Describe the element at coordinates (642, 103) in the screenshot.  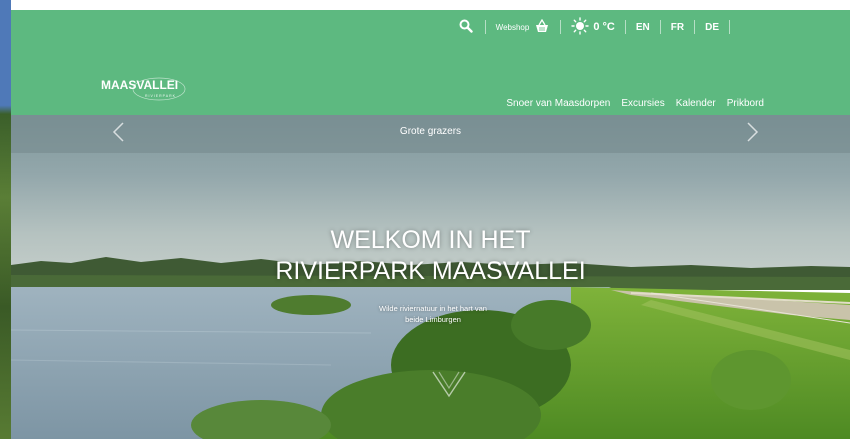
I see `nav-item-excursies: Excursies` at that location.